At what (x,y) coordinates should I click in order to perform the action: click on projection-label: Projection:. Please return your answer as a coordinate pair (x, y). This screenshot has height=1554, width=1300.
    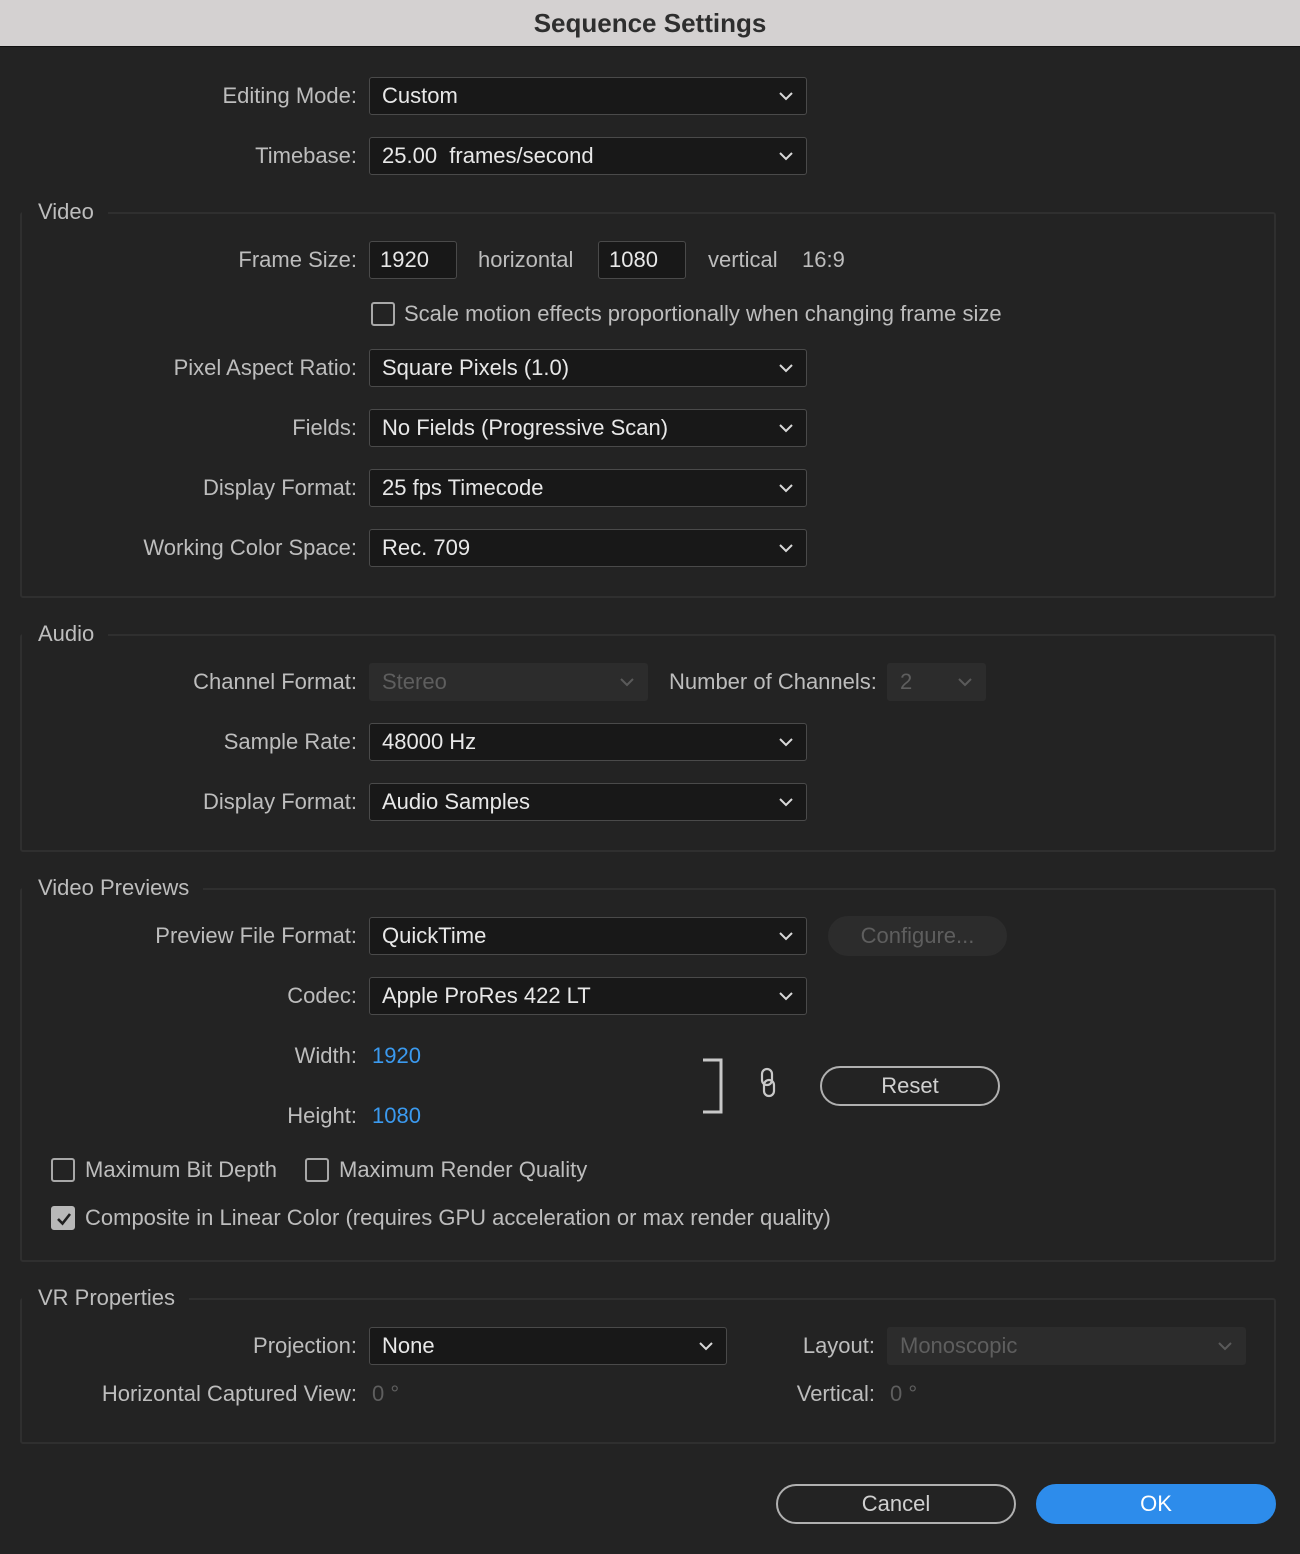
    Looking at the image, I should click on (305, 1345).